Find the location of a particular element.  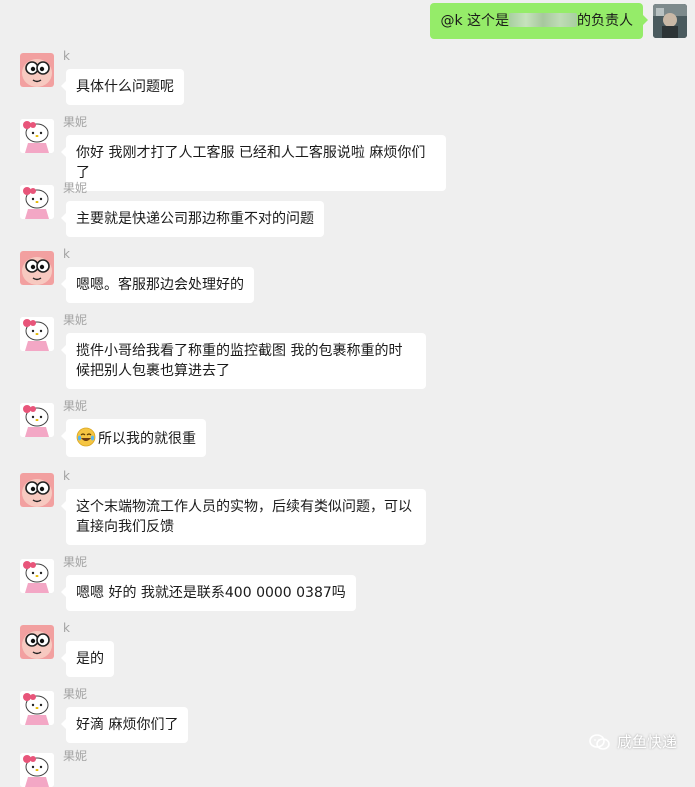

message-bubble: 是的 is located at coordinates (87, 659).